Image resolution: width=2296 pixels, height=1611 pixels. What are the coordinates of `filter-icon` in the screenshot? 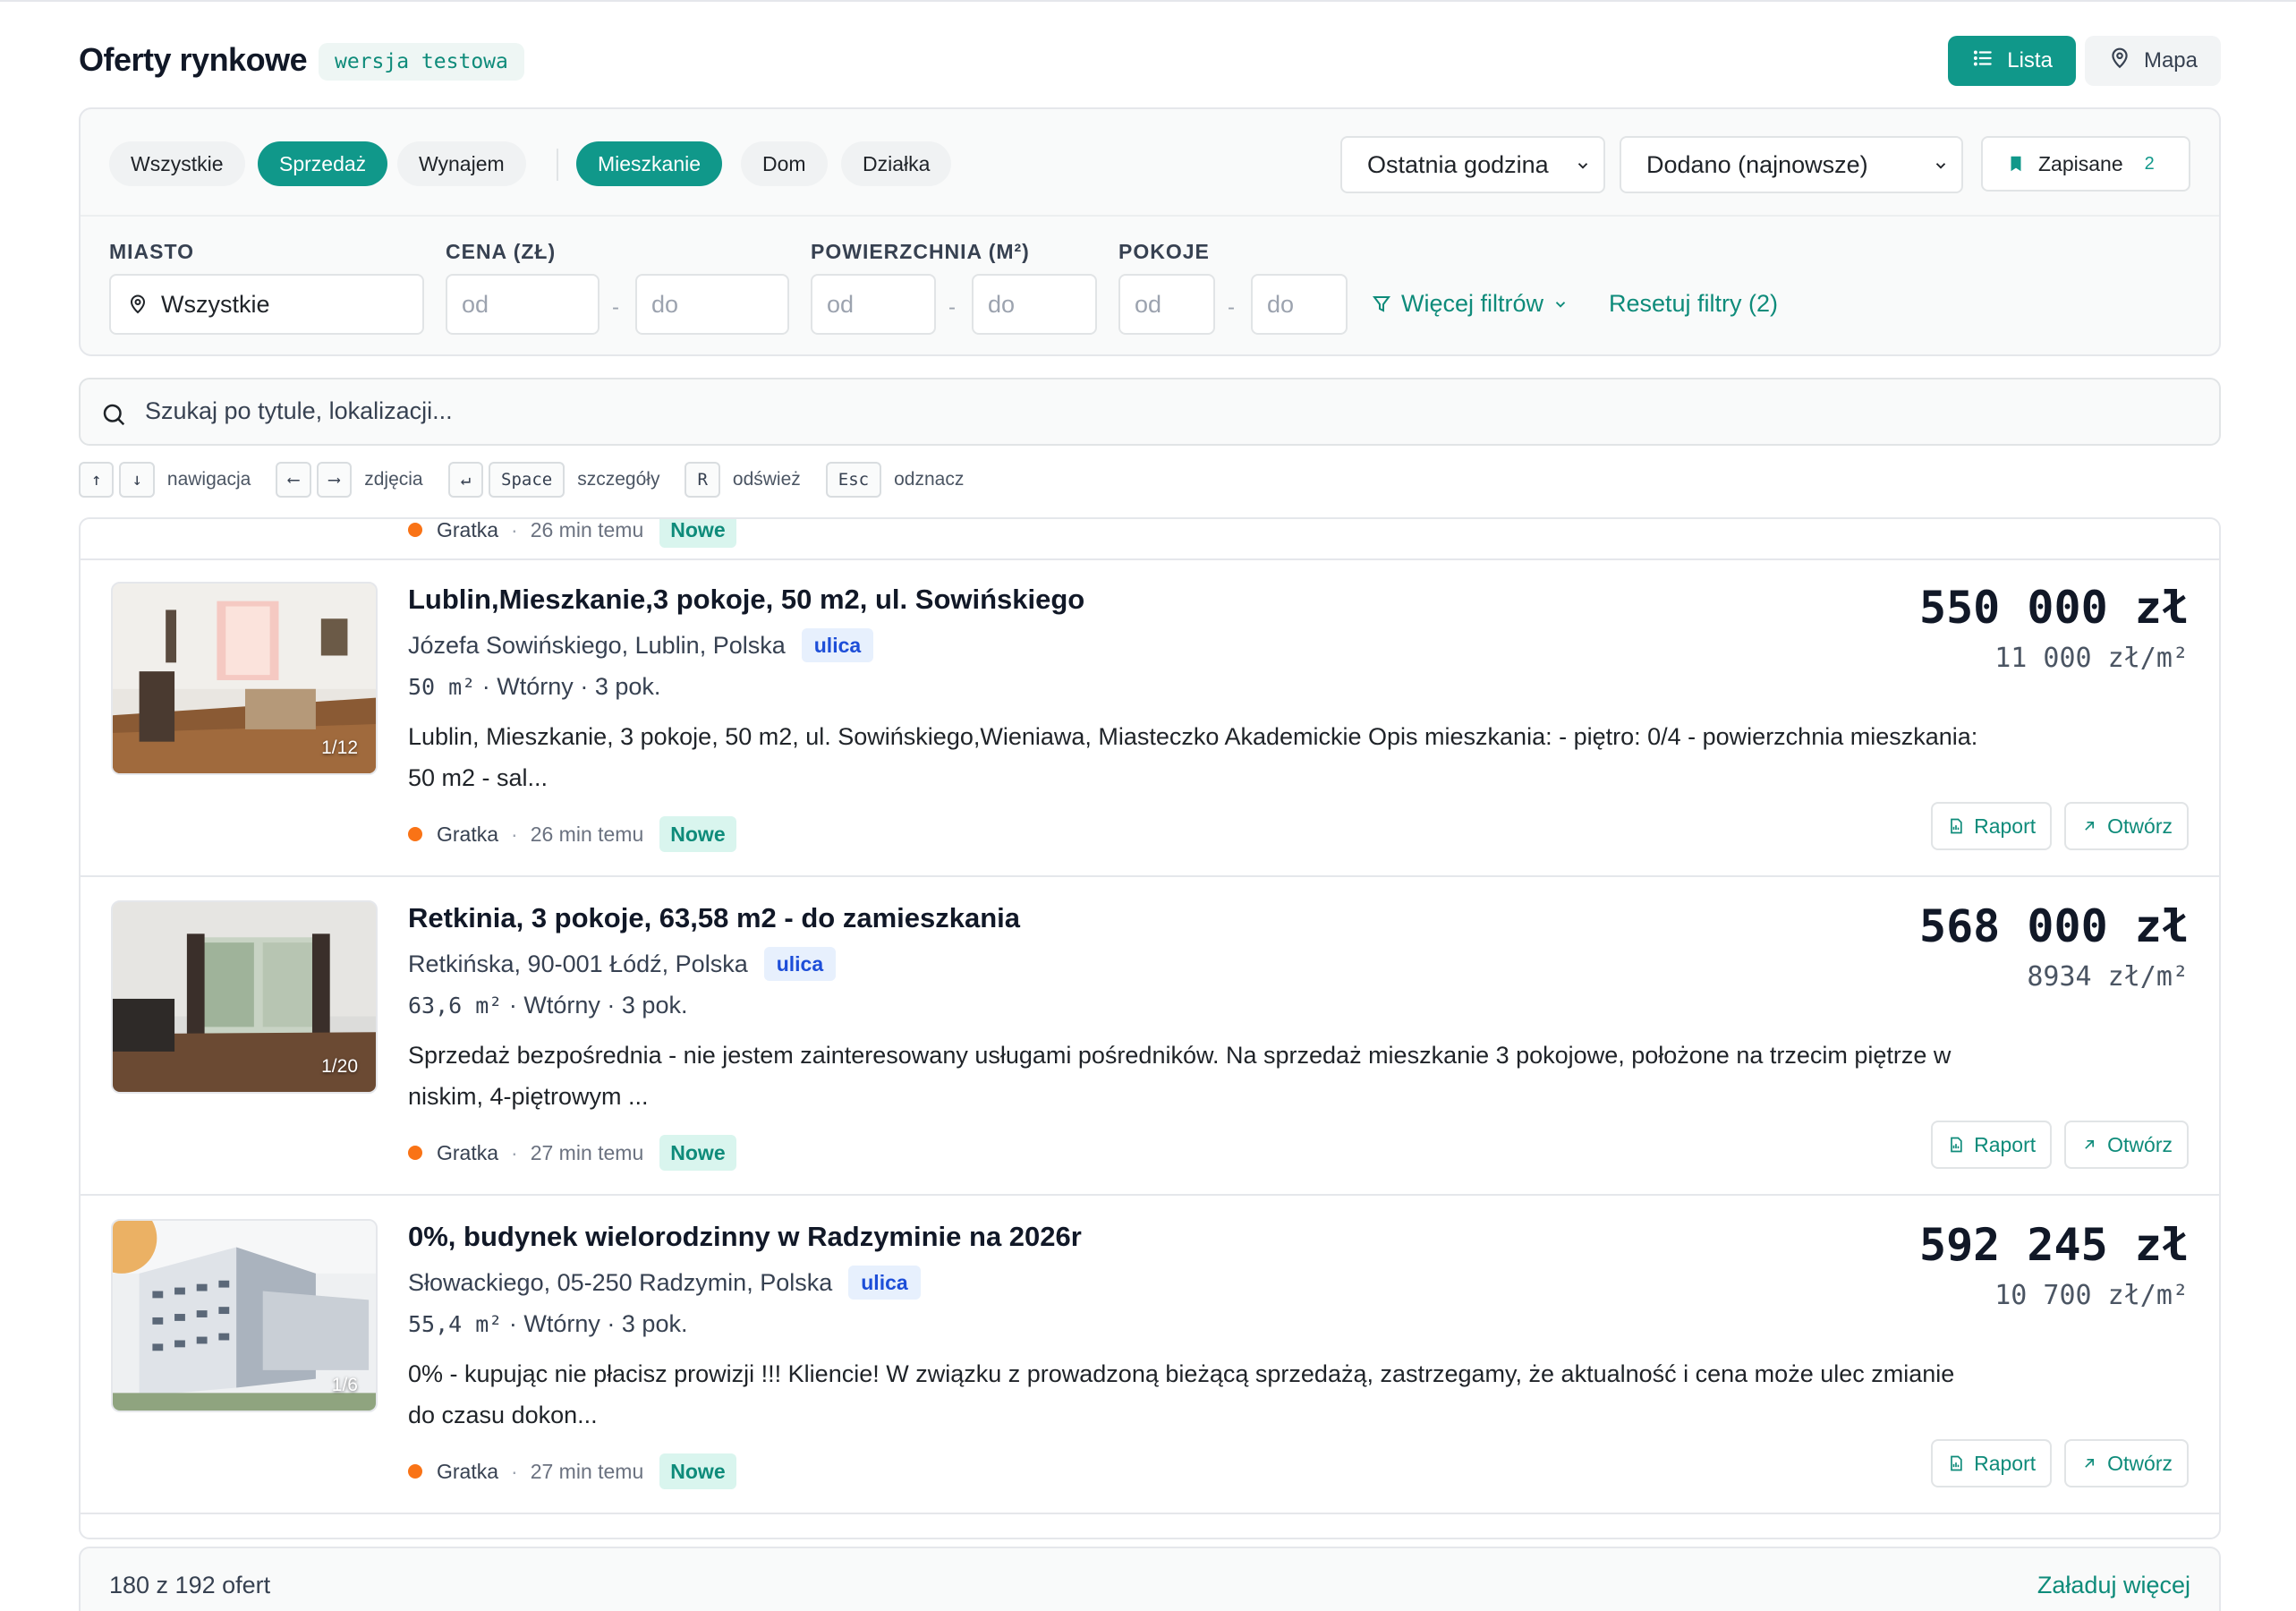 It's located at (1381, 303).